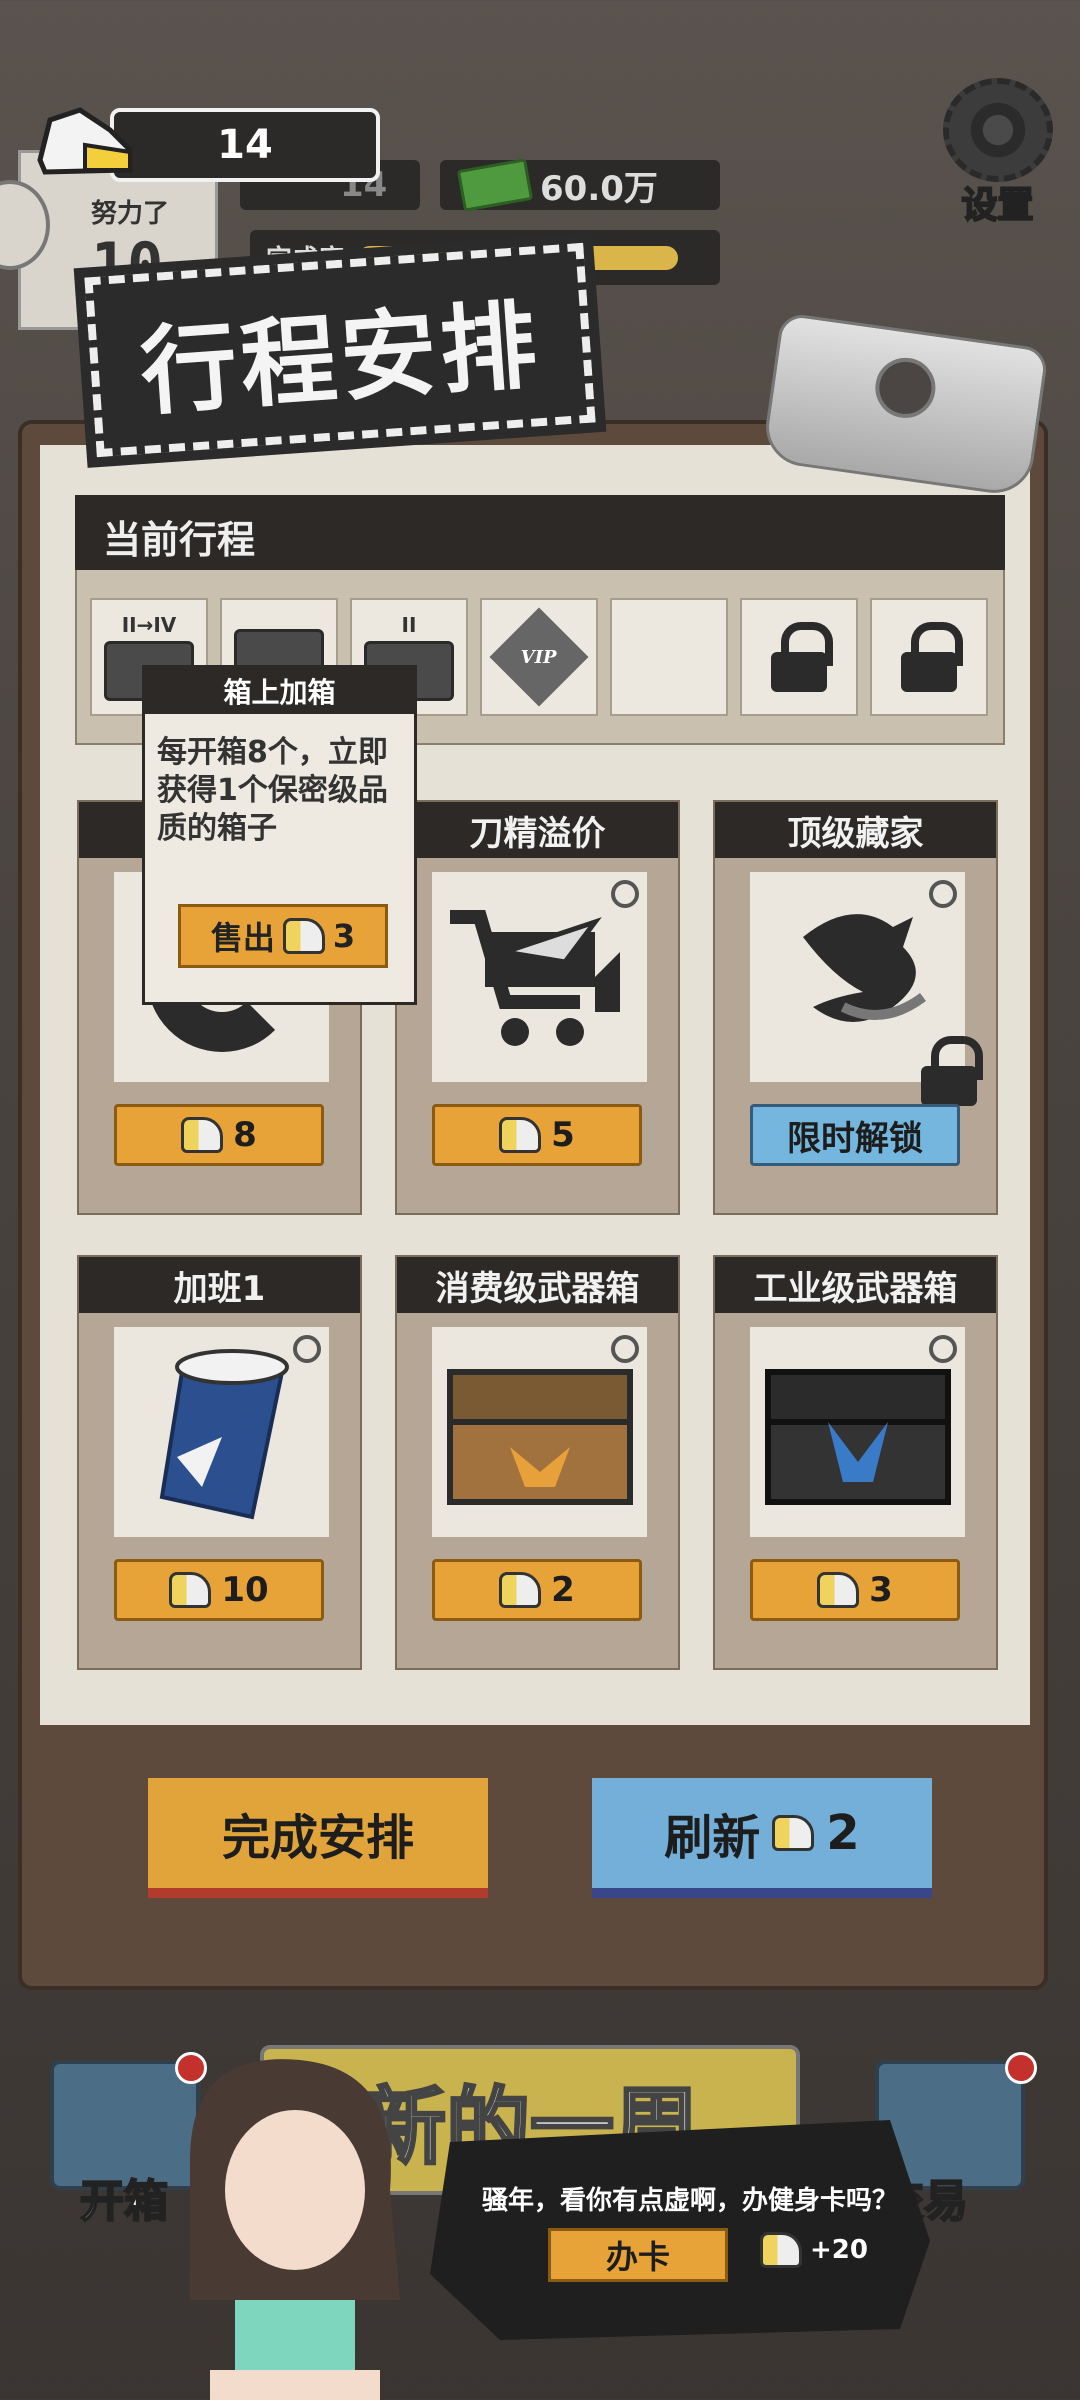 This screenshot has height=2400, width=1080. I want to click on buy-button: 2, so click(537, 1590).